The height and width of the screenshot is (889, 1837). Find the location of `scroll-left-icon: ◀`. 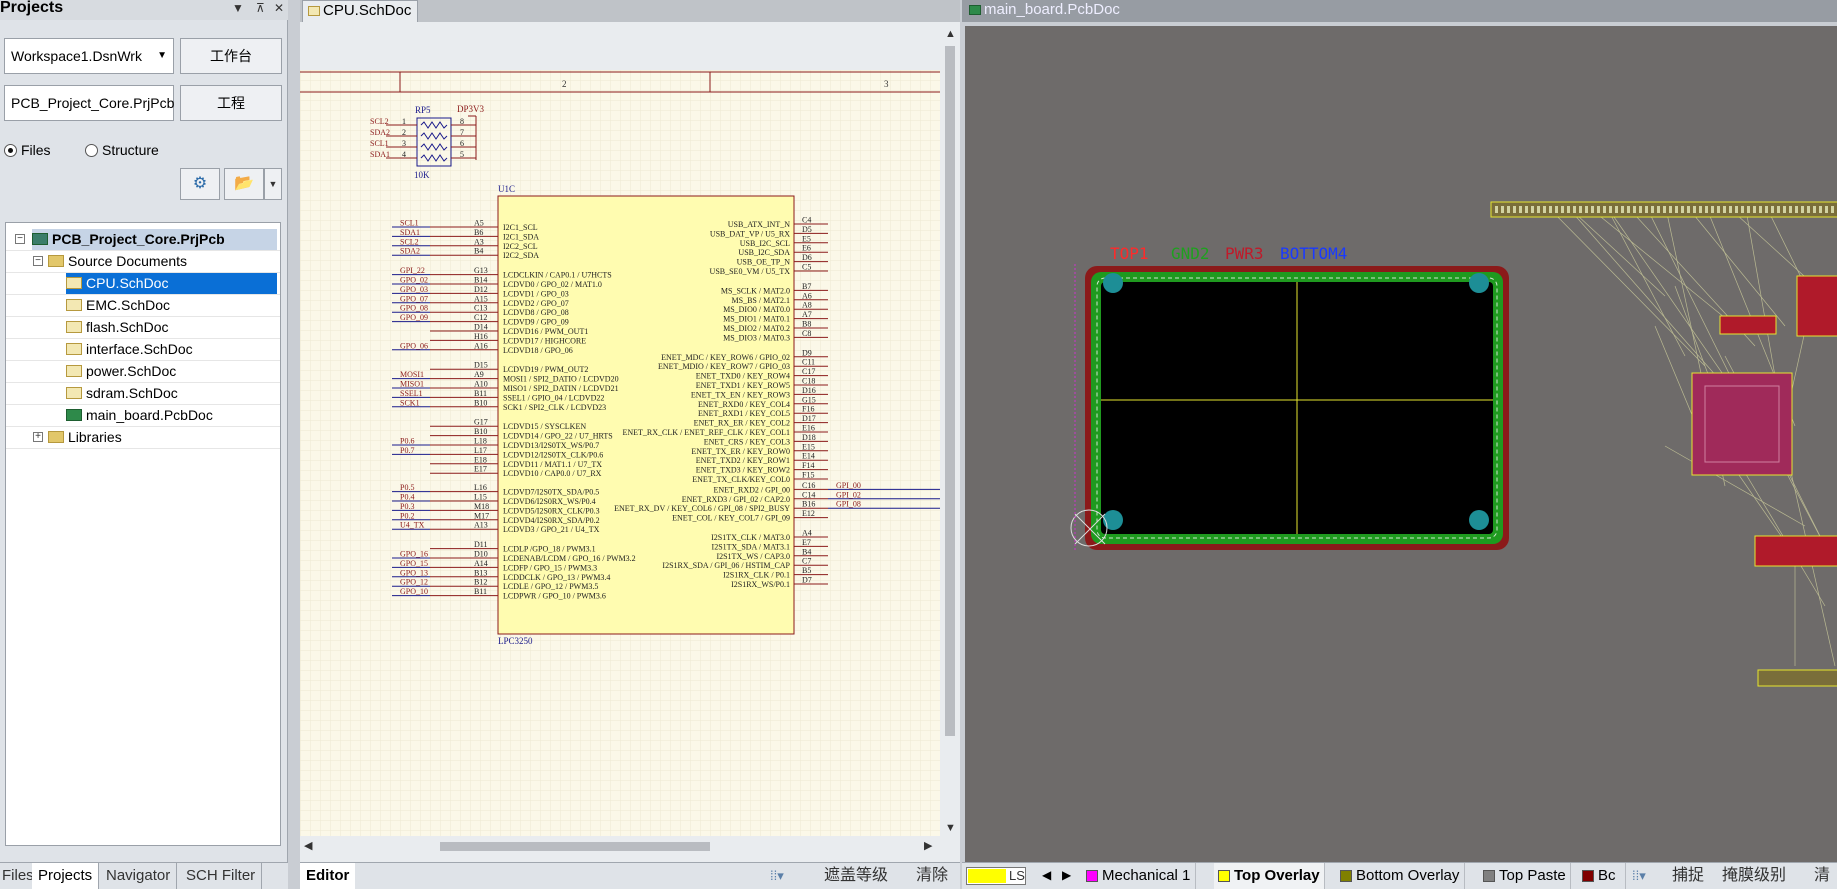

scroll-left-icon: ◀ is located at coordinates (308, 845).